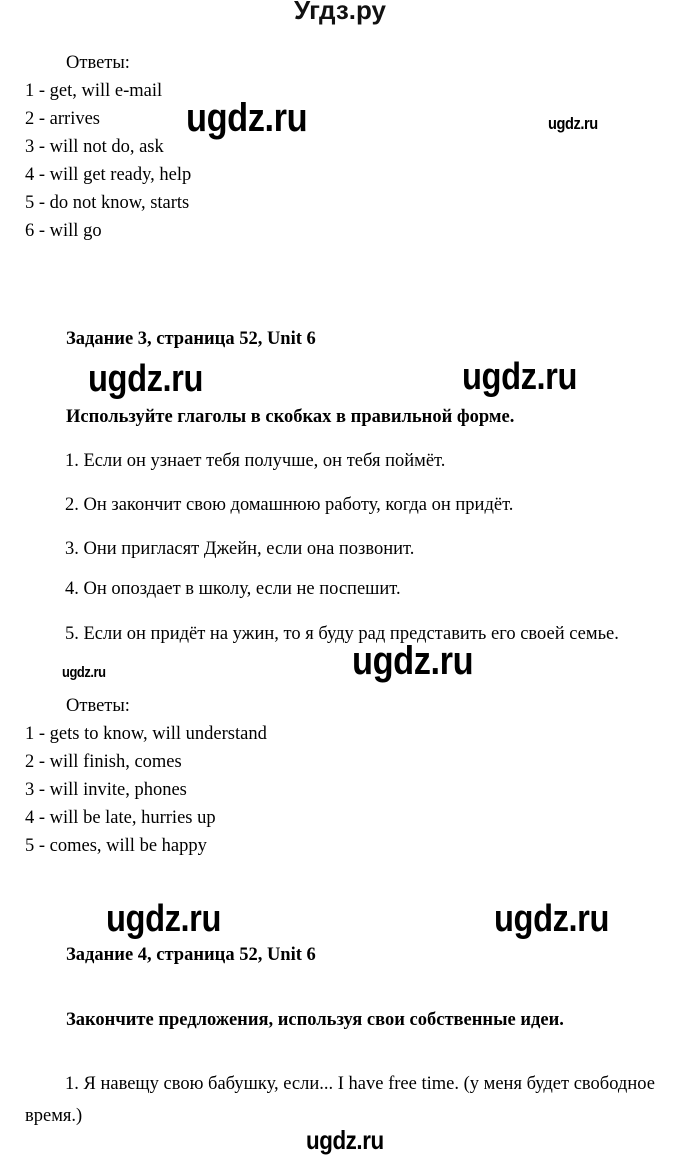  Describe the element at coordinates (146, 734) in the screenshot. I see `answer-line: 1 - gets to know, will understand` at that location.